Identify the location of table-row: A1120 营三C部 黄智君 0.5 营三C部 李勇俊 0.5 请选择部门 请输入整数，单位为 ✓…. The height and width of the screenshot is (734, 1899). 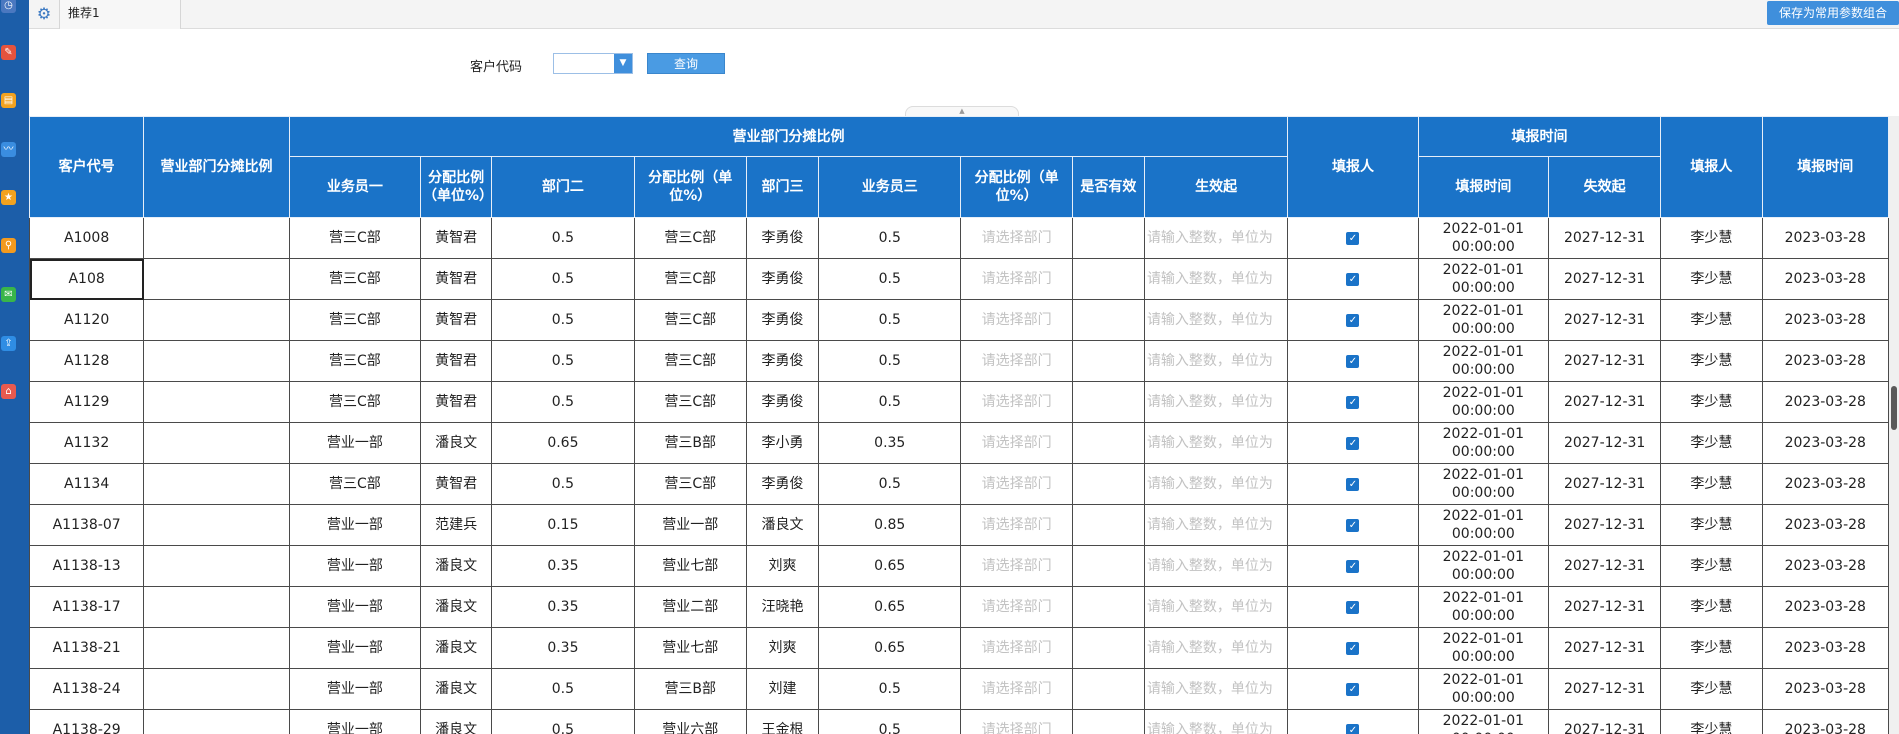
(959, 320).